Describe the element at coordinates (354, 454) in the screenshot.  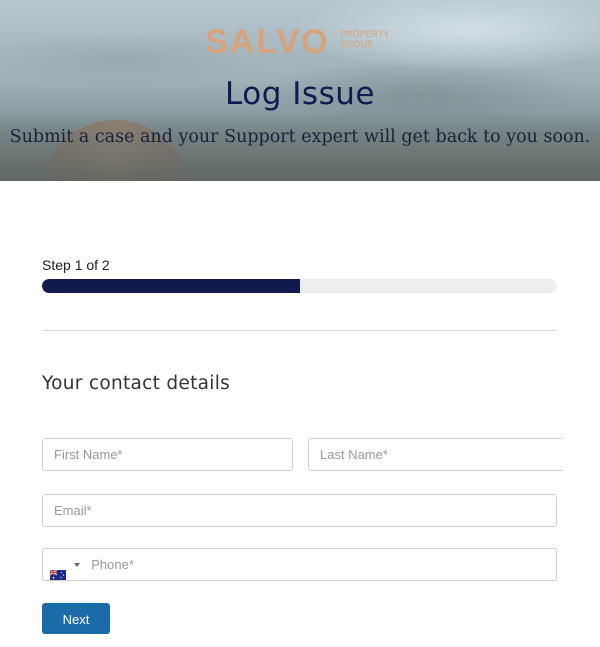
I see `last-name-placeholder: Last Name*` at that location.